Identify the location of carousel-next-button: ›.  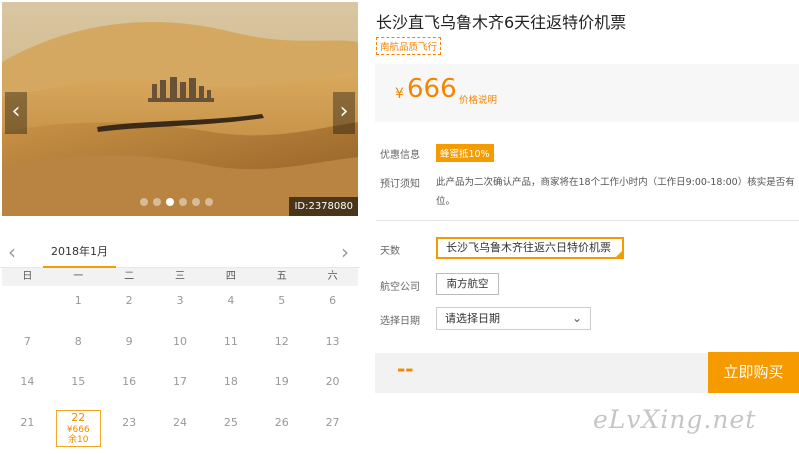
(344, 113).